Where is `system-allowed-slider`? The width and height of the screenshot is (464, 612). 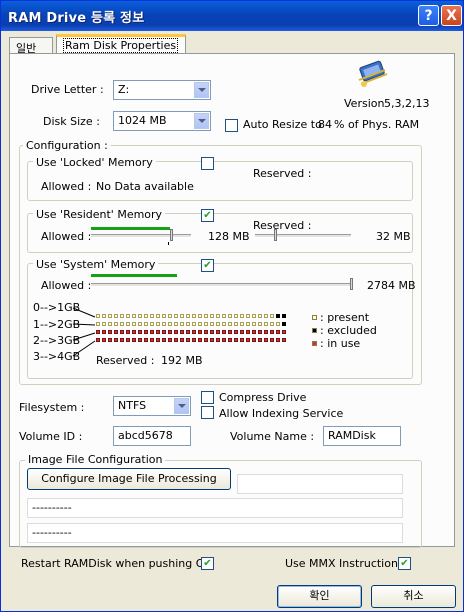 system-allowed-slider is located at coordinates (351, 284).